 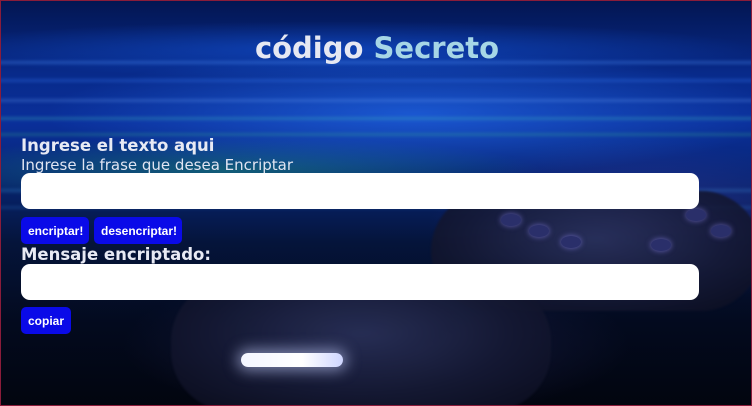 What do you see at coordinates (116, 254) in the screenshot?
I see `output-heading: Mensaje encriptado:` at bounding box center [116, 254].